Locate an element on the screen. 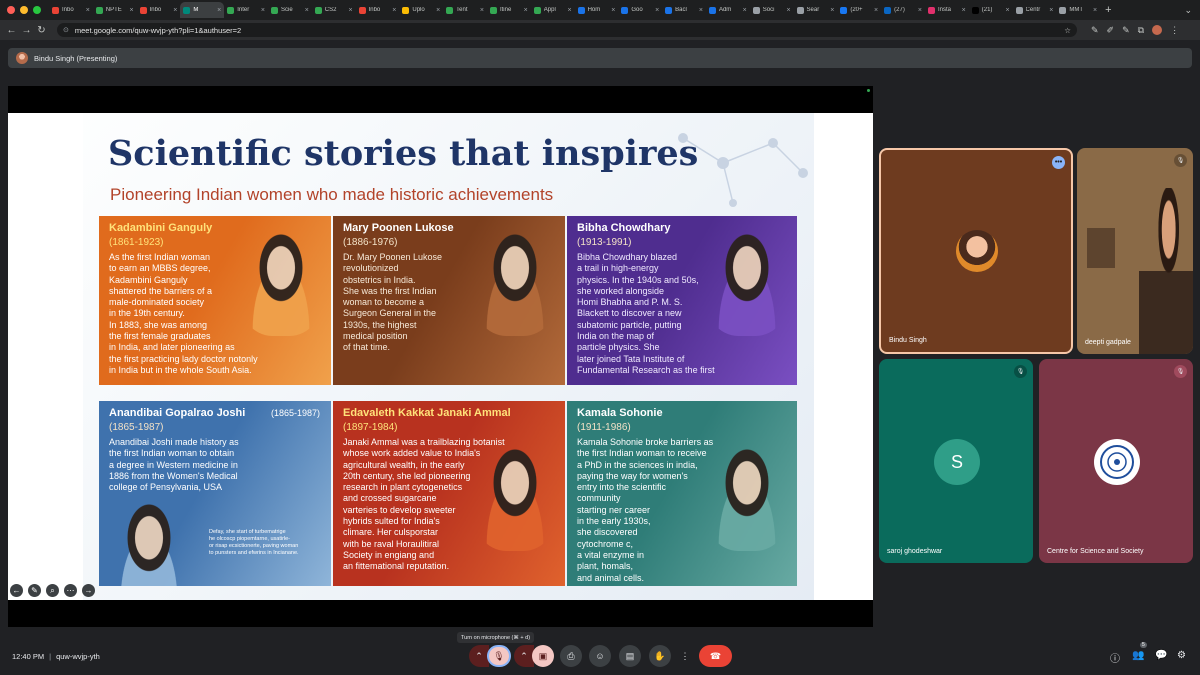 The image size is (1200, 675). participant-tile: 🎙 deepti gadpale is located at coordinates (1135, 251).